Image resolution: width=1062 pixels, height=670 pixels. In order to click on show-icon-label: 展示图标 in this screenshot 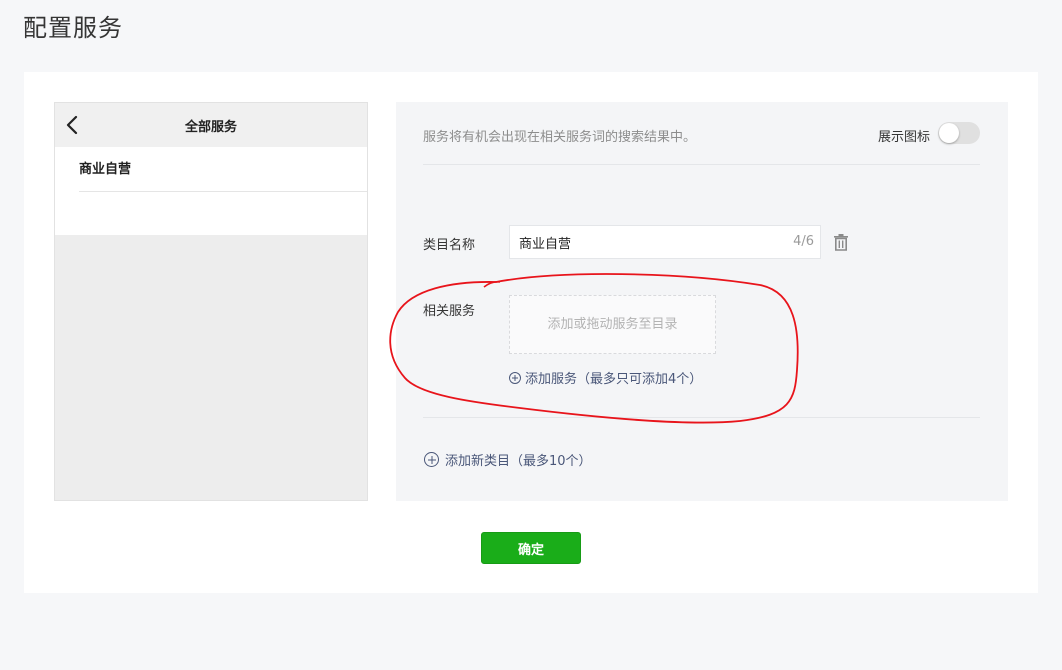, I will do `click(903, 137)`.